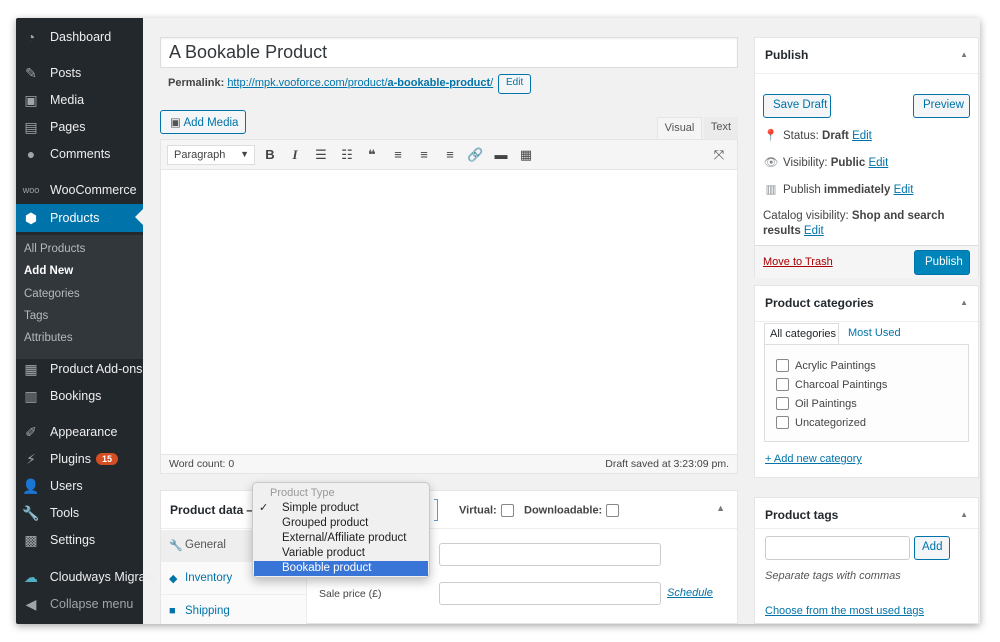 The height and width of the screenshot is (642, 1000). I want to click on publish-button: Publish, so click(942, 262).